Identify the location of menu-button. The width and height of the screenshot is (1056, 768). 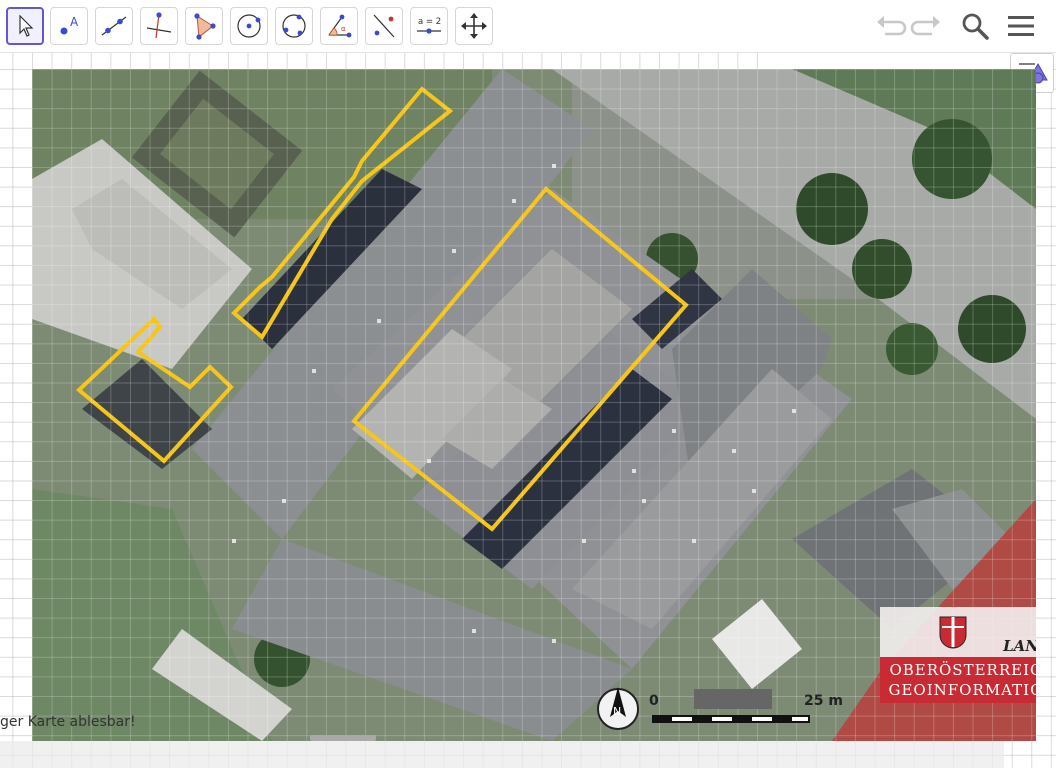
(1022, 26).